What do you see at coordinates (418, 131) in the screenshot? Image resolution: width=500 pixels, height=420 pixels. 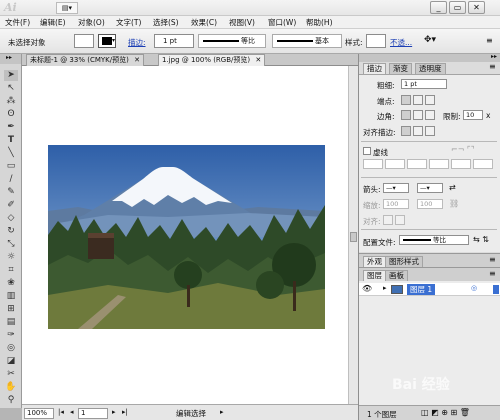 I see `align-inside-button` at bounding box center [418, 131].